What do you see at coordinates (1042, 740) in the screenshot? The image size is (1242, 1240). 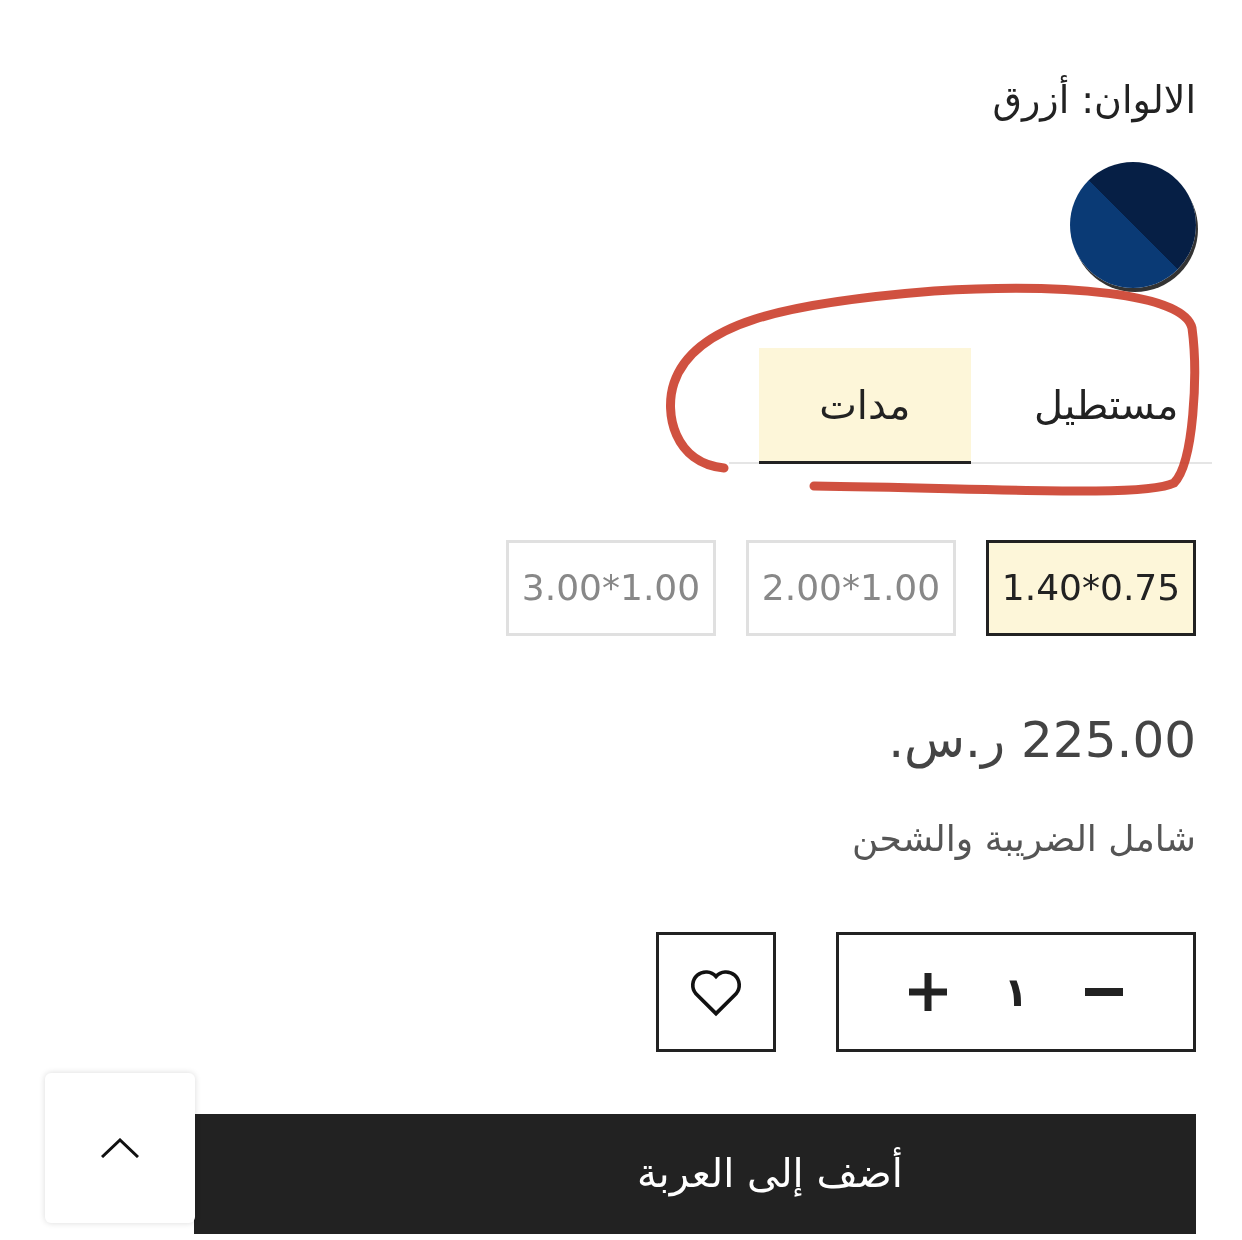 I see `price: 225.00 ر.س.` at bounding box center [1042, 740].